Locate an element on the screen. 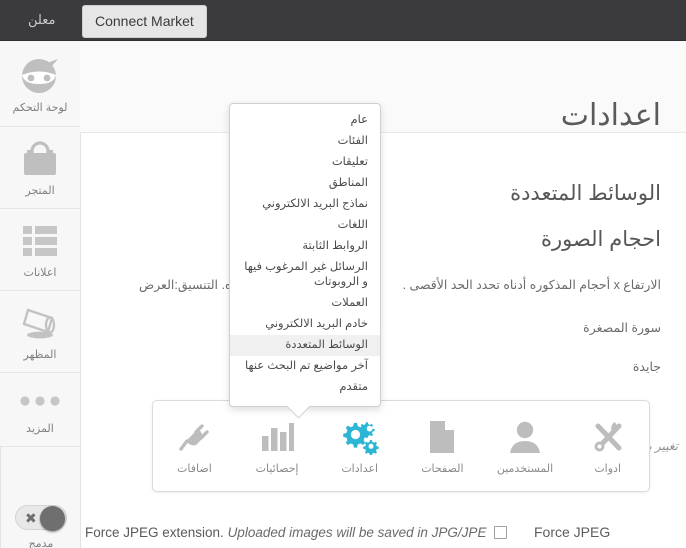 This screenshot has height=548, width=686. dropdown-item-currencies: العملات is located at coordinates (305, 303).